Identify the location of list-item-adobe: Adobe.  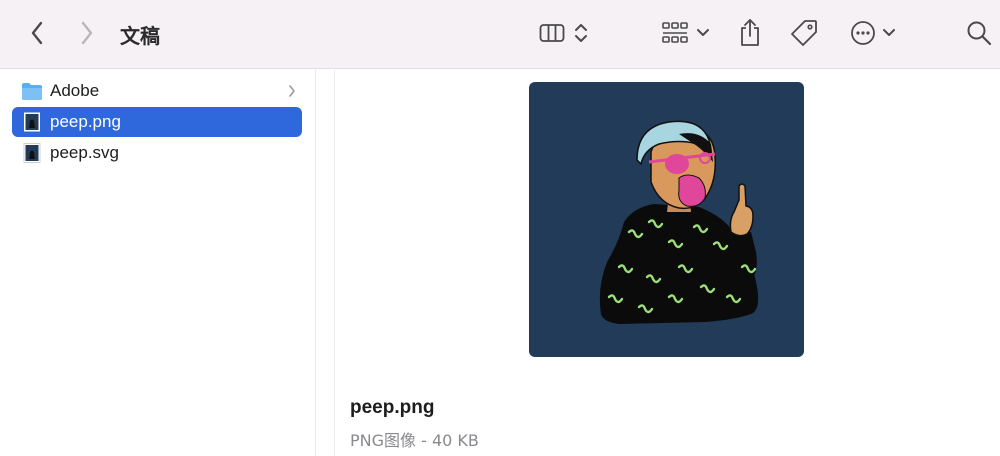
(157, 91).